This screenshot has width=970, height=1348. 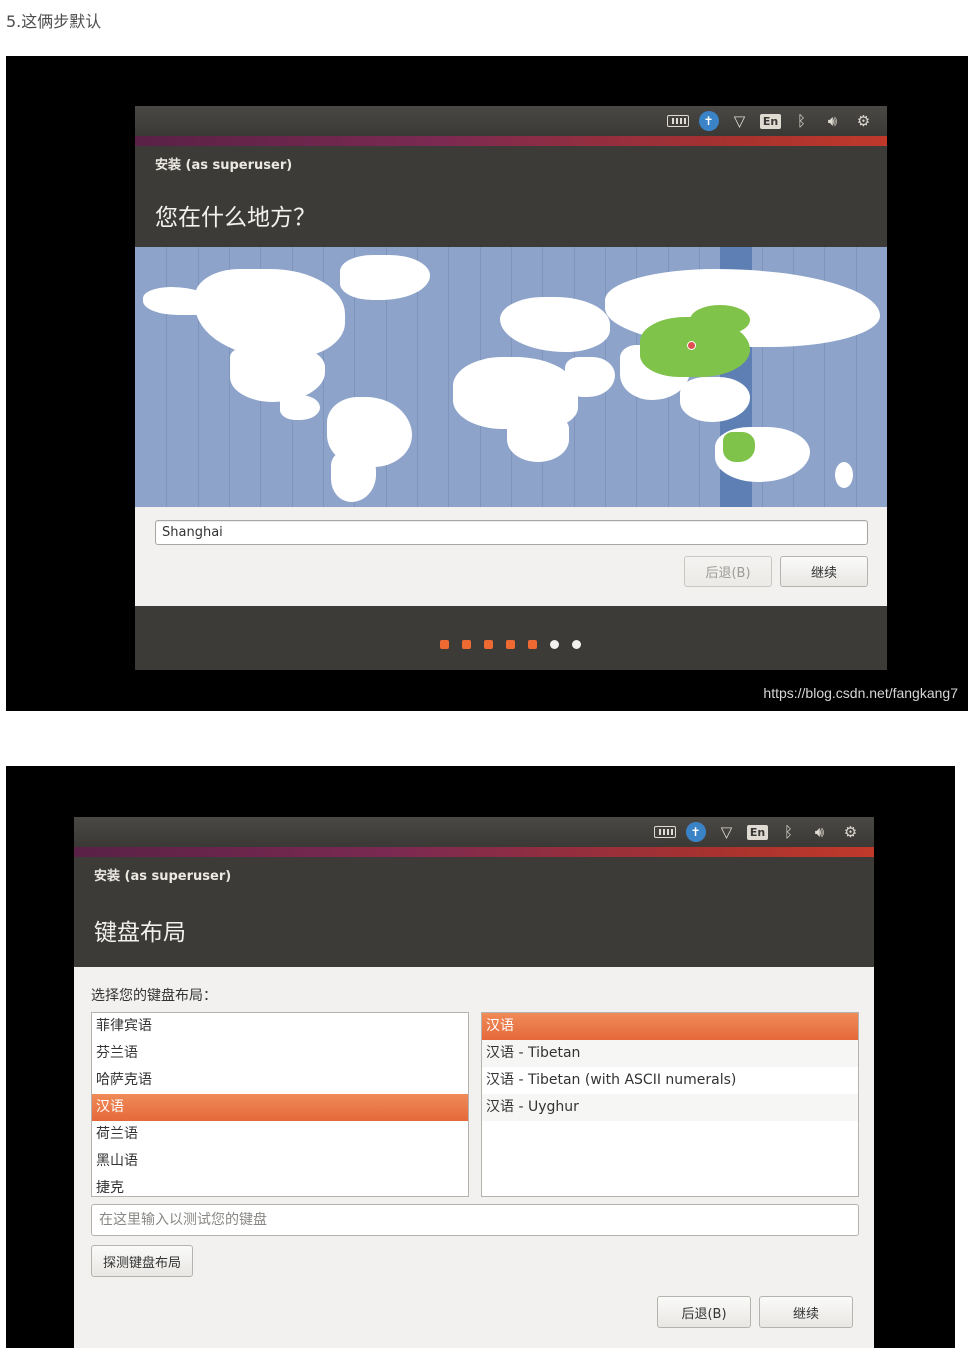 I want to click on page-title: 您在什么地方？, so click(x=235, y=218).